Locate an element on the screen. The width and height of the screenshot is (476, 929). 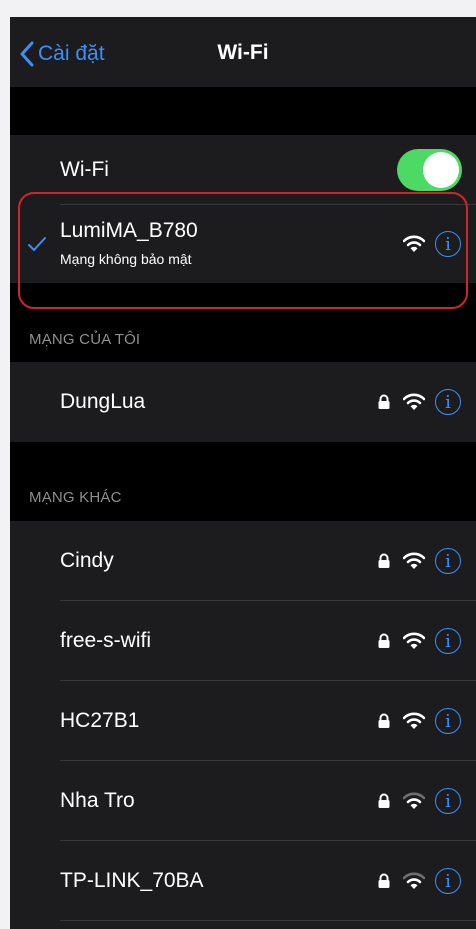
wifi-toggle-label: Wi-Fi is located at coordinates (84, 169).